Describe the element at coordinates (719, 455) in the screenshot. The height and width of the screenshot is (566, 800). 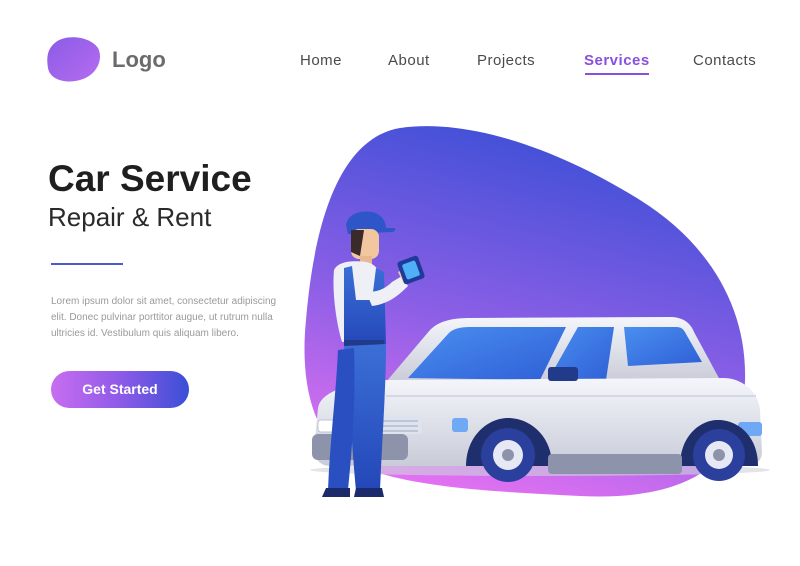
I see `rear-wheel` at that location.